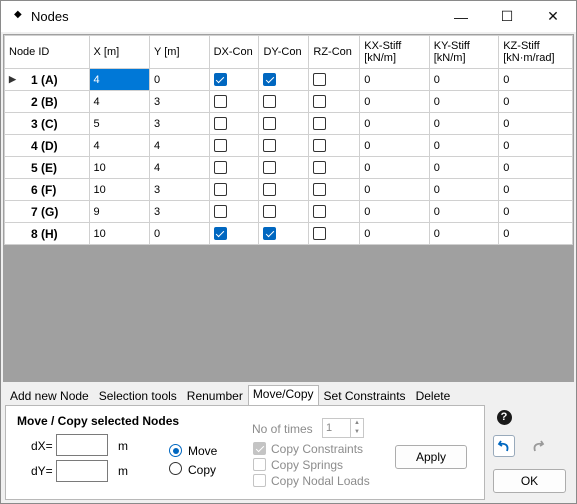 The height and width of the screenshot is (504, 577). I want to click on node-id-cell: 6 (F), so click(47, 189).